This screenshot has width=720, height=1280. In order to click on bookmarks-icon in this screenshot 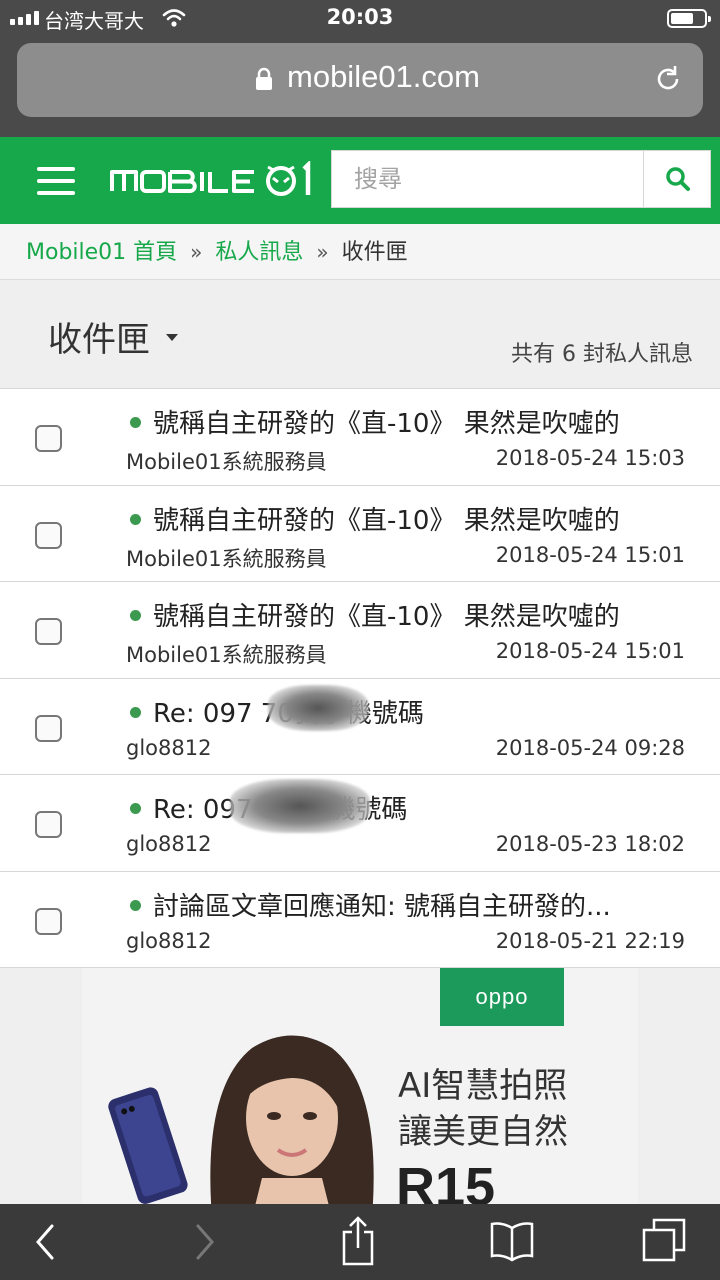, I will do `click(512, 1243)`.